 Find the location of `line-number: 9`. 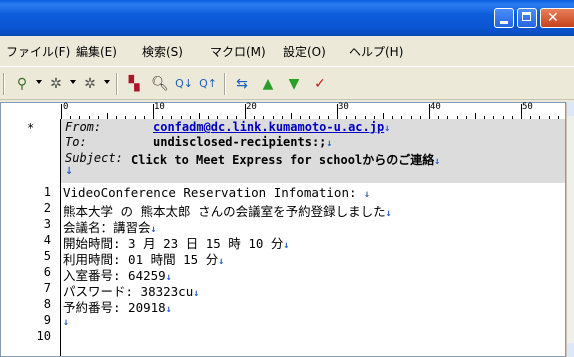

line-number: 9 is located at coordinates (47, 320).